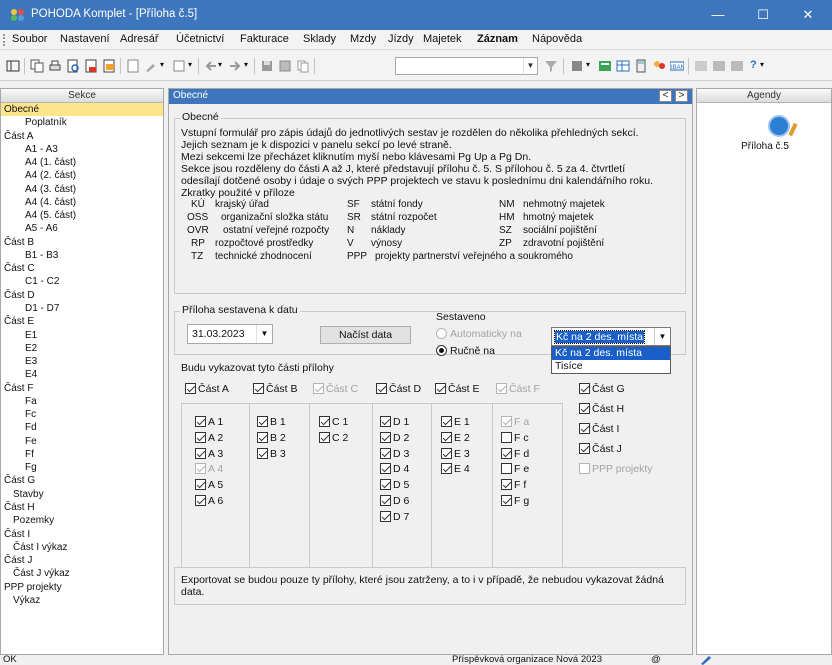 This screenshot has width=832, height=665. What do you see at coordinates (599, 429) in the screenshot?
I see `right-part-checkbox: Část I` at bounding box center [599, 429].